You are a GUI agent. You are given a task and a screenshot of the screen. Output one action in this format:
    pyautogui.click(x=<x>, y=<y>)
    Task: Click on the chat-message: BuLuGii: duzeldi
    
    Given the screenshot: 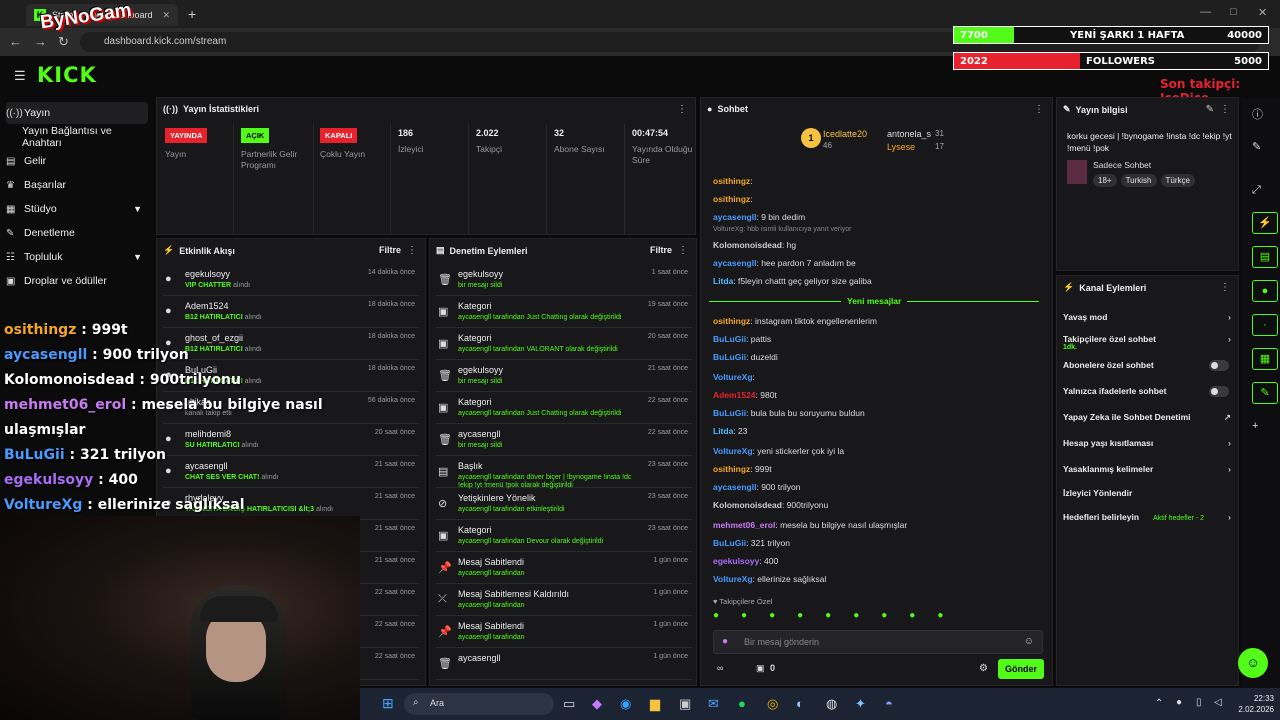 What is the action you would take?
    pyautogui.click(x=745, y=357)
    